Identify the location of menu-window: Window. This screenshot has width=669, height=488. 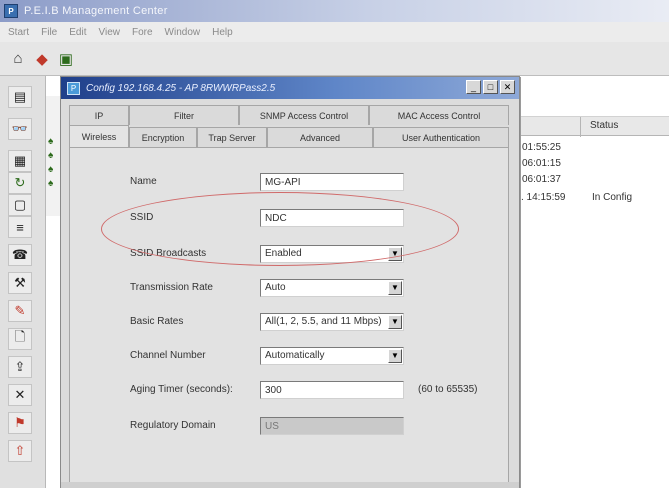
(183, 32).